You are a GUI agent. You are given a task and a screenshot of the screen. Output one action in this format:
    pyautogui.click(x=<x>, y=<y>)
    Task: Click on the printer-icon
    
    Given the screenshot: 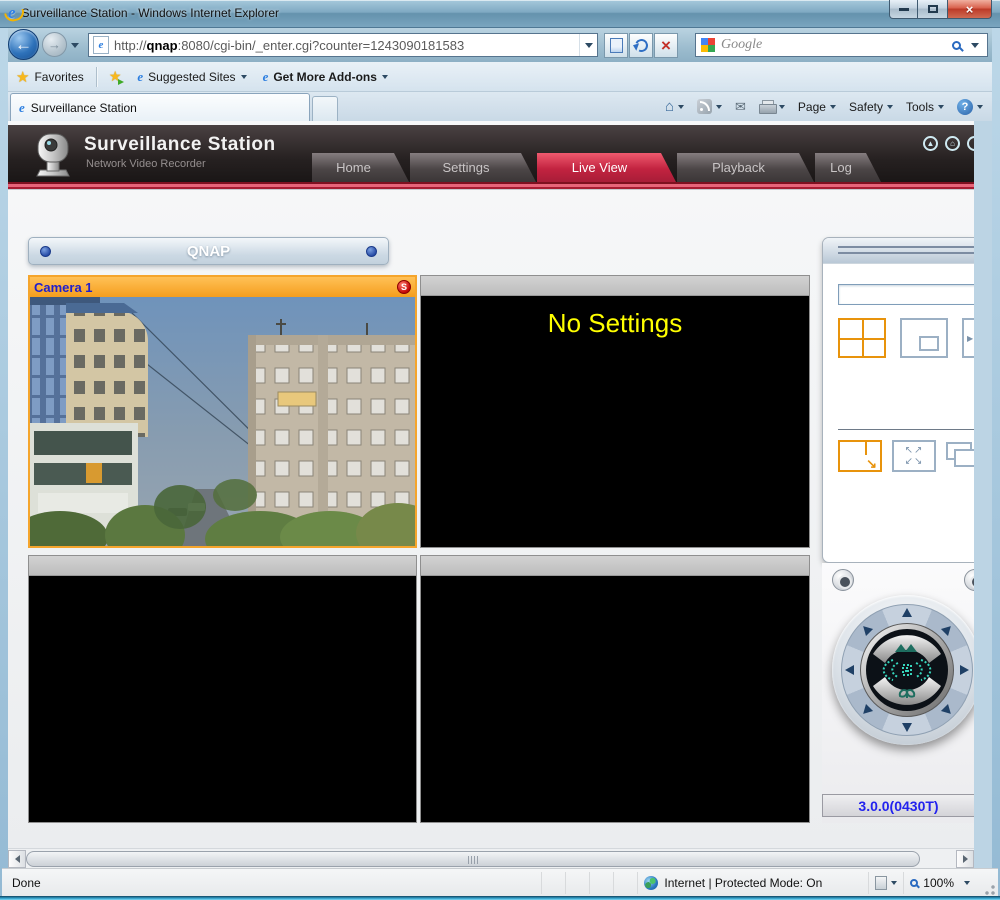 What is the action you would take?
    pyautogui.click(x=767, y=107)
    